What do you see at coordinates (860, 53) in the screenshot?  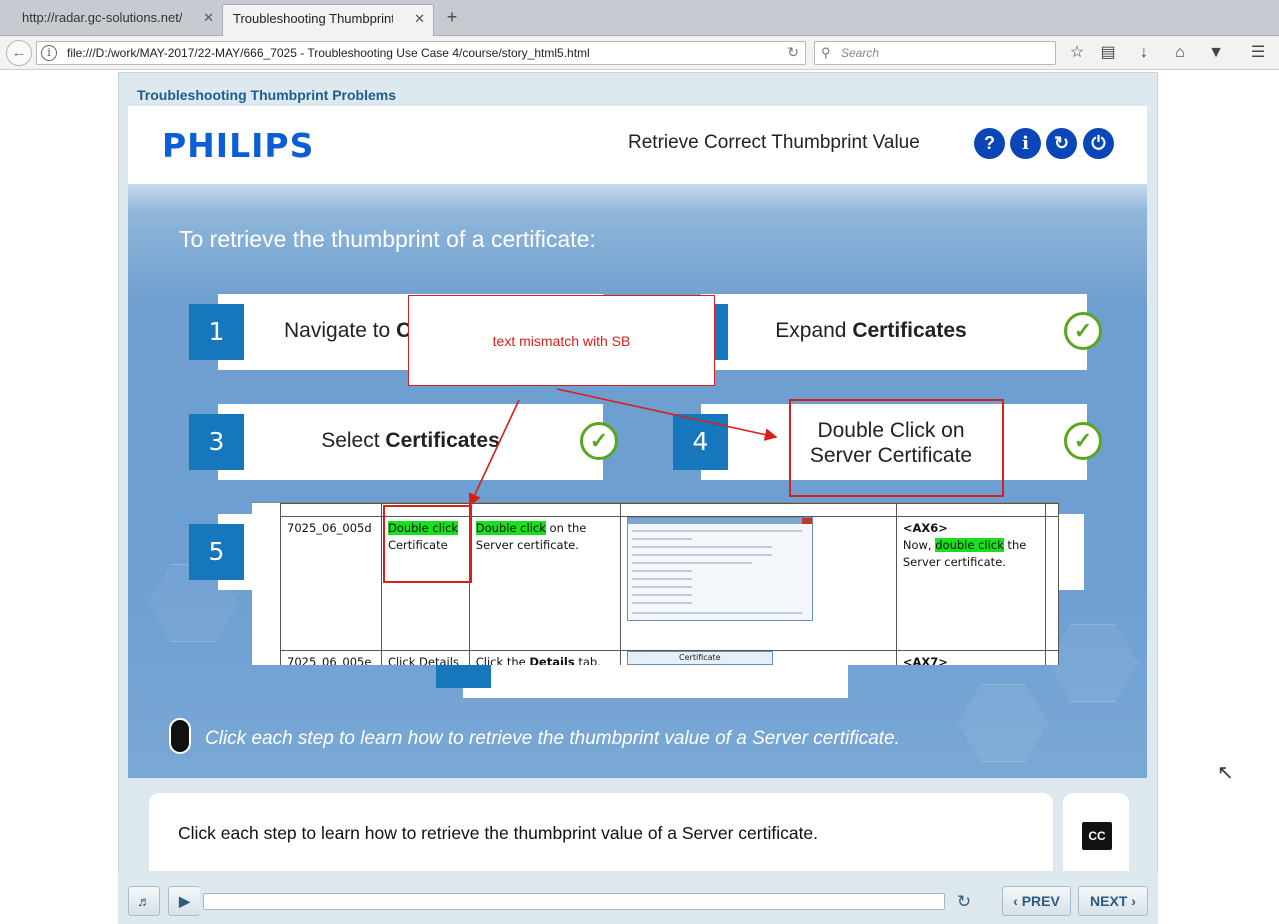 I see `search-placeholder: Search` at bounding box center [860, 53].